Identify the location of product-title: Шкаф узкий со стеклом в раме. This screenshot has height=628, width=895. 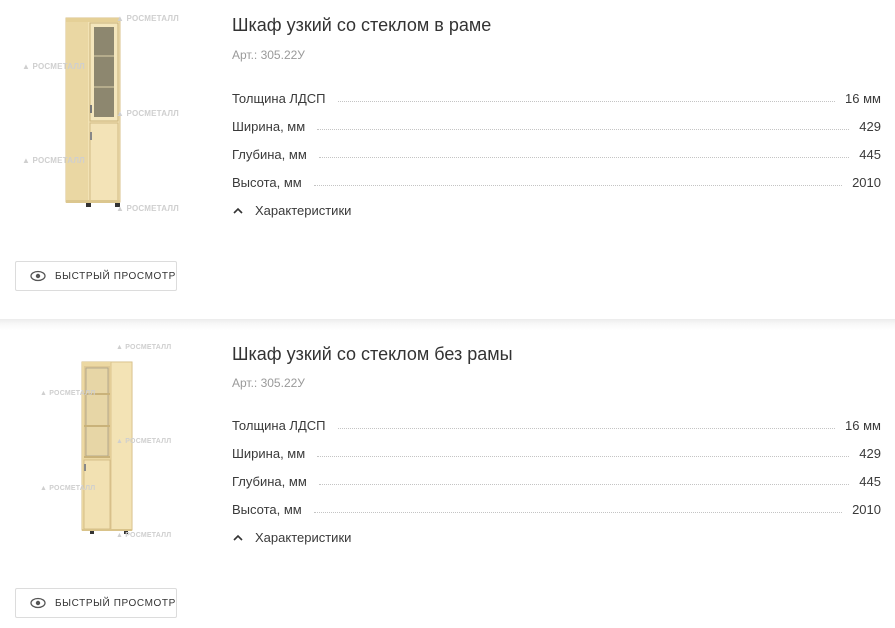
(361, 25).